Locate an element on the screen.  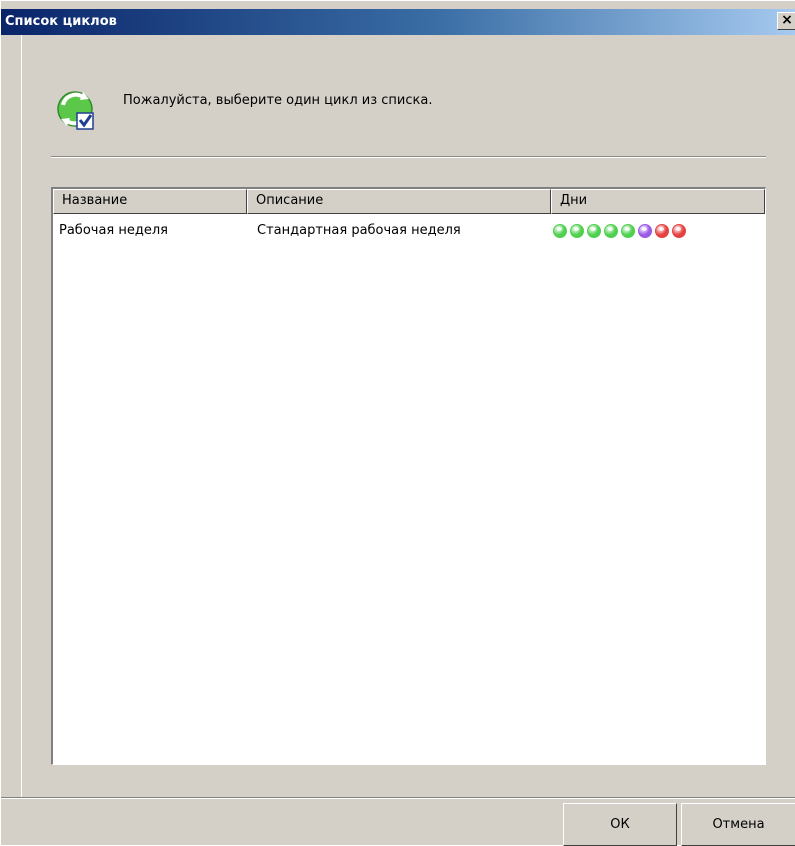
close-button: × is located at coordinates (786, 21).